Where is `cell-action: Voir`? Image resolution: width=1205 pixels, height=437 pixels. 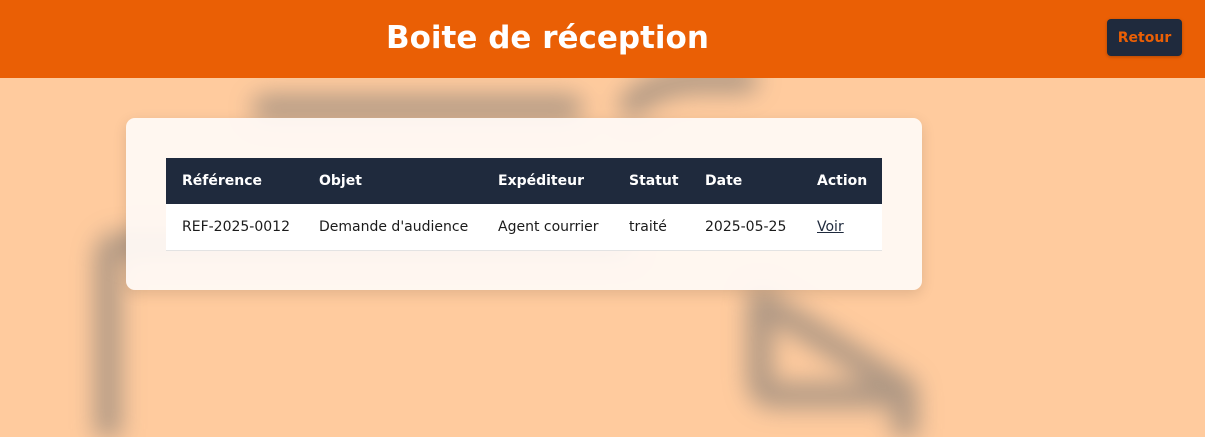
cell-action: Voir is located at coordinates (841, 227).